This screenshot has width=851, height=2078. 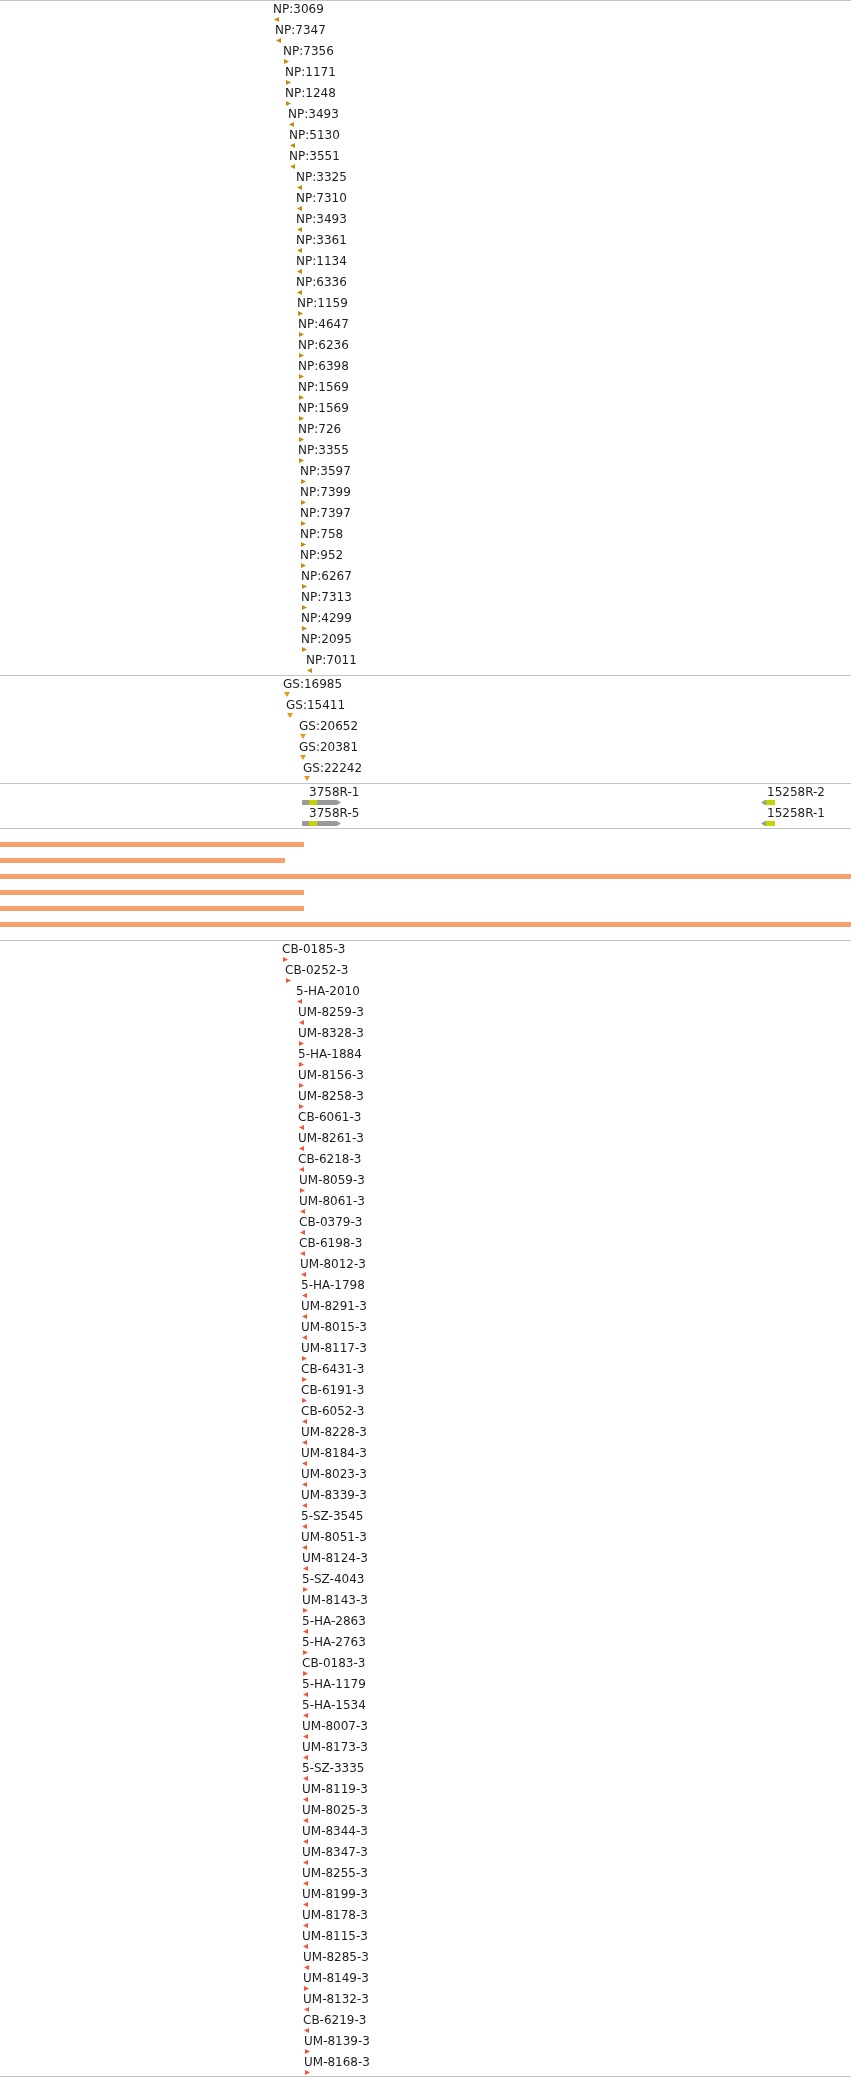 What do you see at coordinates (335, 1747) in the screenshot?
I see `feature-label: UM-8173-3` at bounding box center [335, 1747].